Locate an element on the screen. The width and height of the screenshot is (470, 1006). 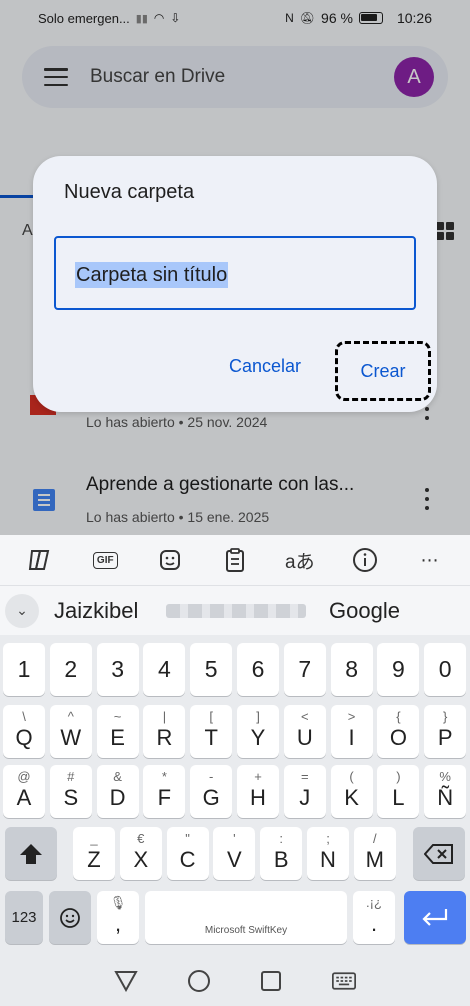
key-c: " C is located at coordinates (187, 853).